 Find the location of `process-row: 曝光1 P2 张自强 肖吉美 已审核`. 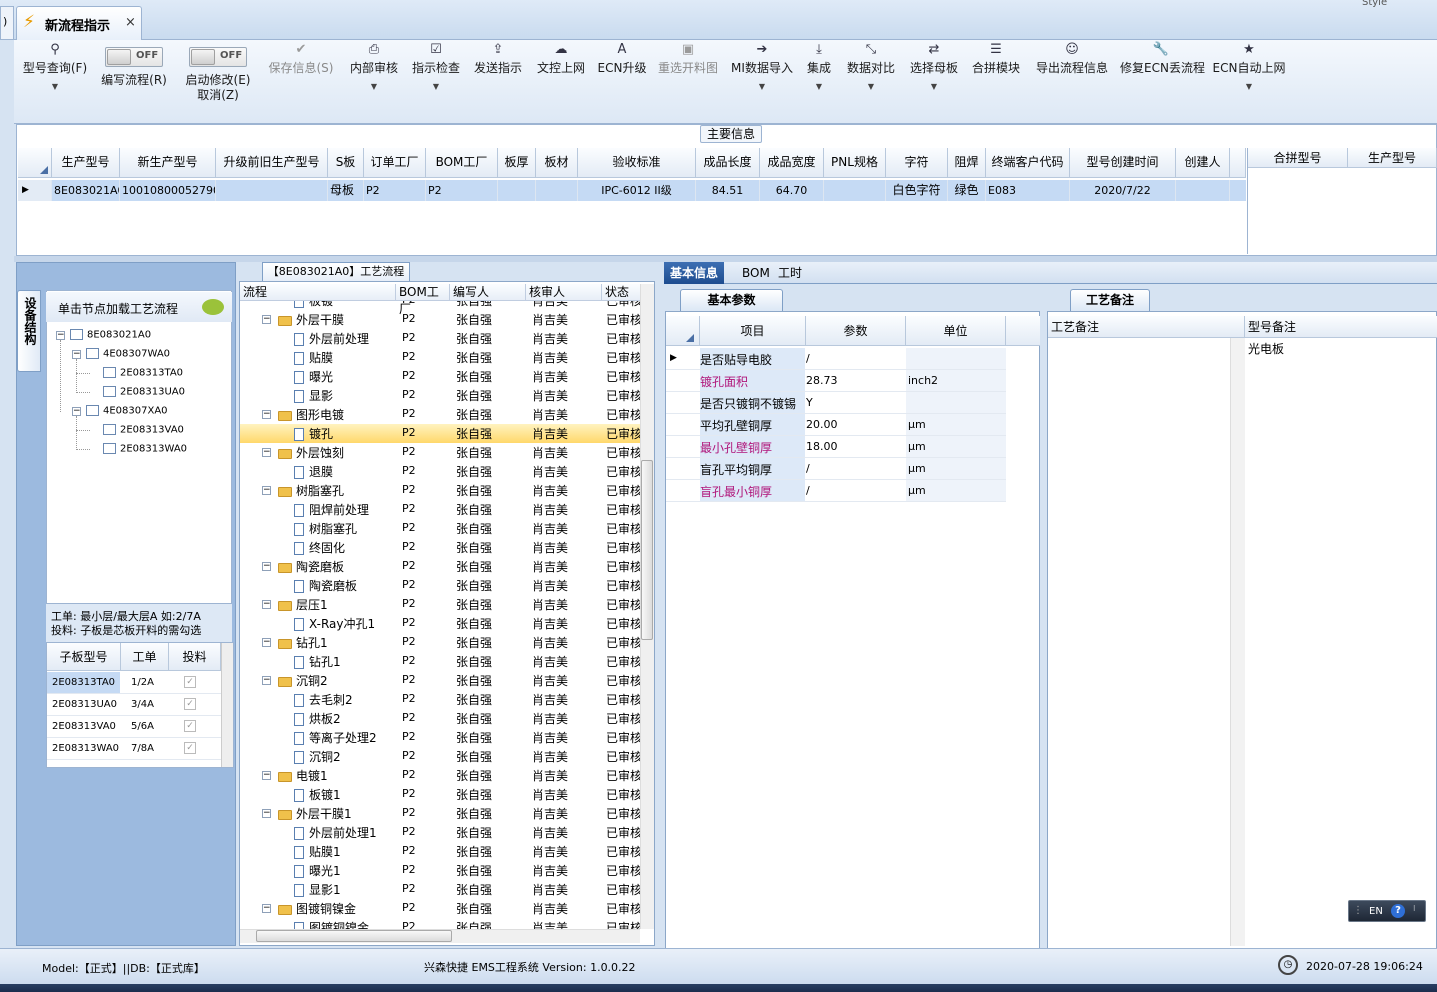

process-row: 曝光1 P2 张自强 肖吉美 已审核 is located at coordinates (440, 870).